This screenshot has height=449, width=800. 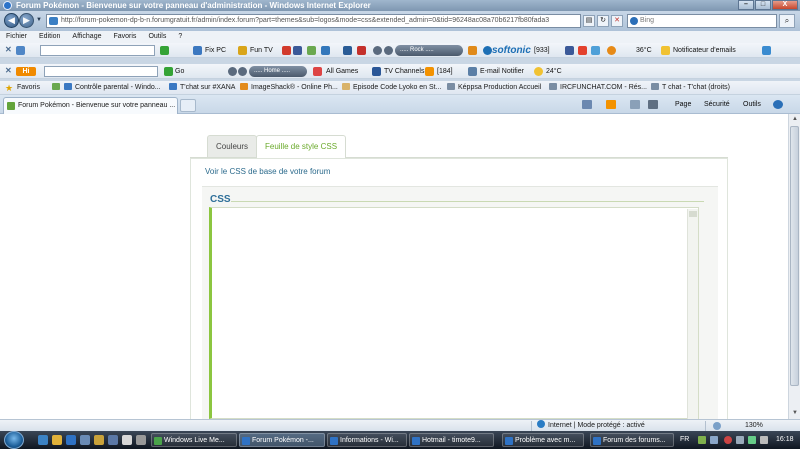 What do you see at coordinates (591, 425) in the screenshot?
I see `security-zone: Internet | Mode protégé : activé` at bounding box center [591, 425].